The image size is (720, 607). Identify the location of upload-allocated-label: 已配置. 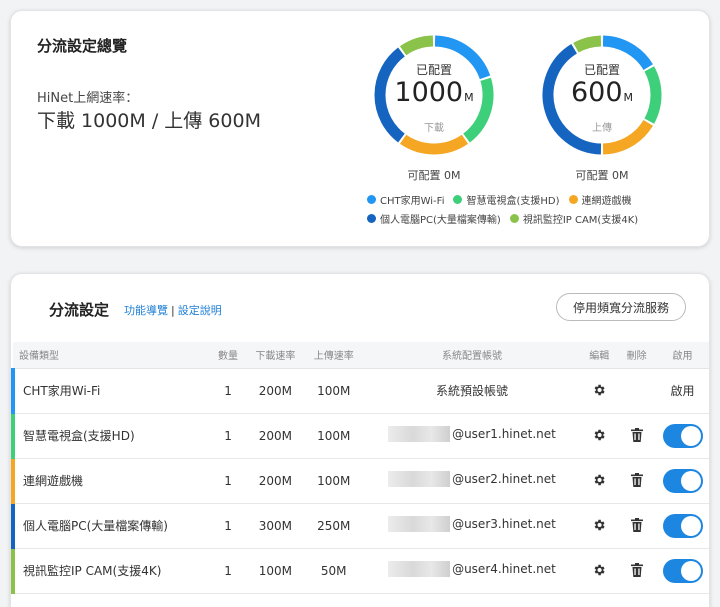
(601, 70).